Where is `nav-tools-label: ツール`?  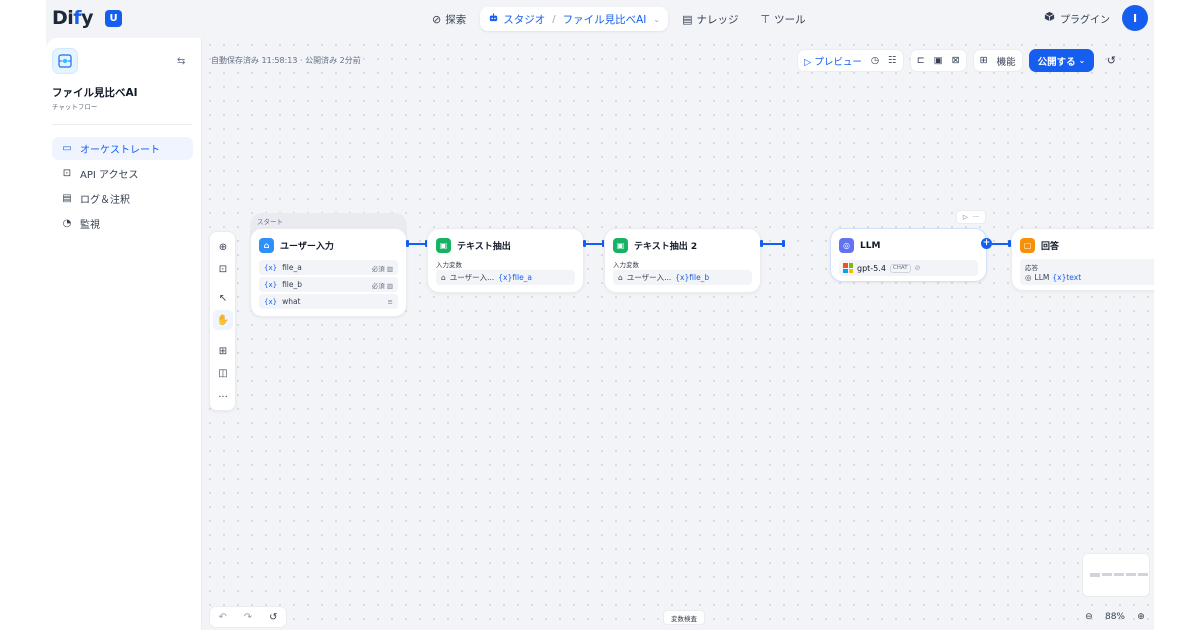 nav-tools-label: ツール is located at coordinates (790, 19).